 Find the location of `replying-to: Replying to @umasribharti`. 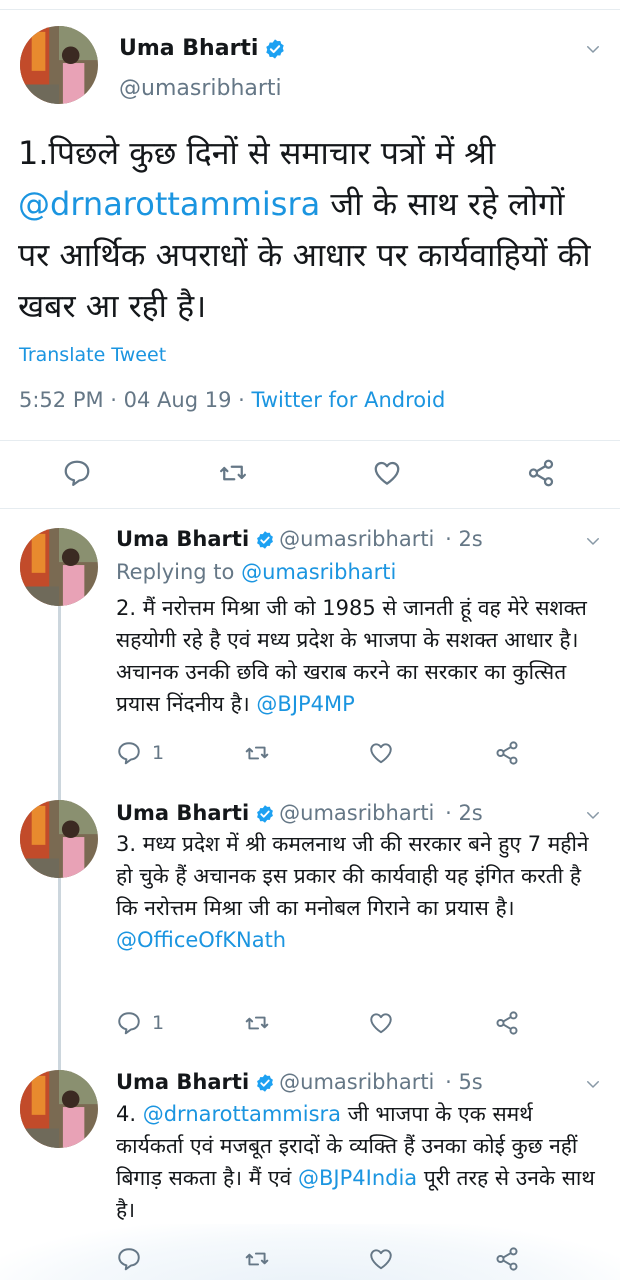

replying-to: Replying to @umasribharti is located at coordinates (256, 572).